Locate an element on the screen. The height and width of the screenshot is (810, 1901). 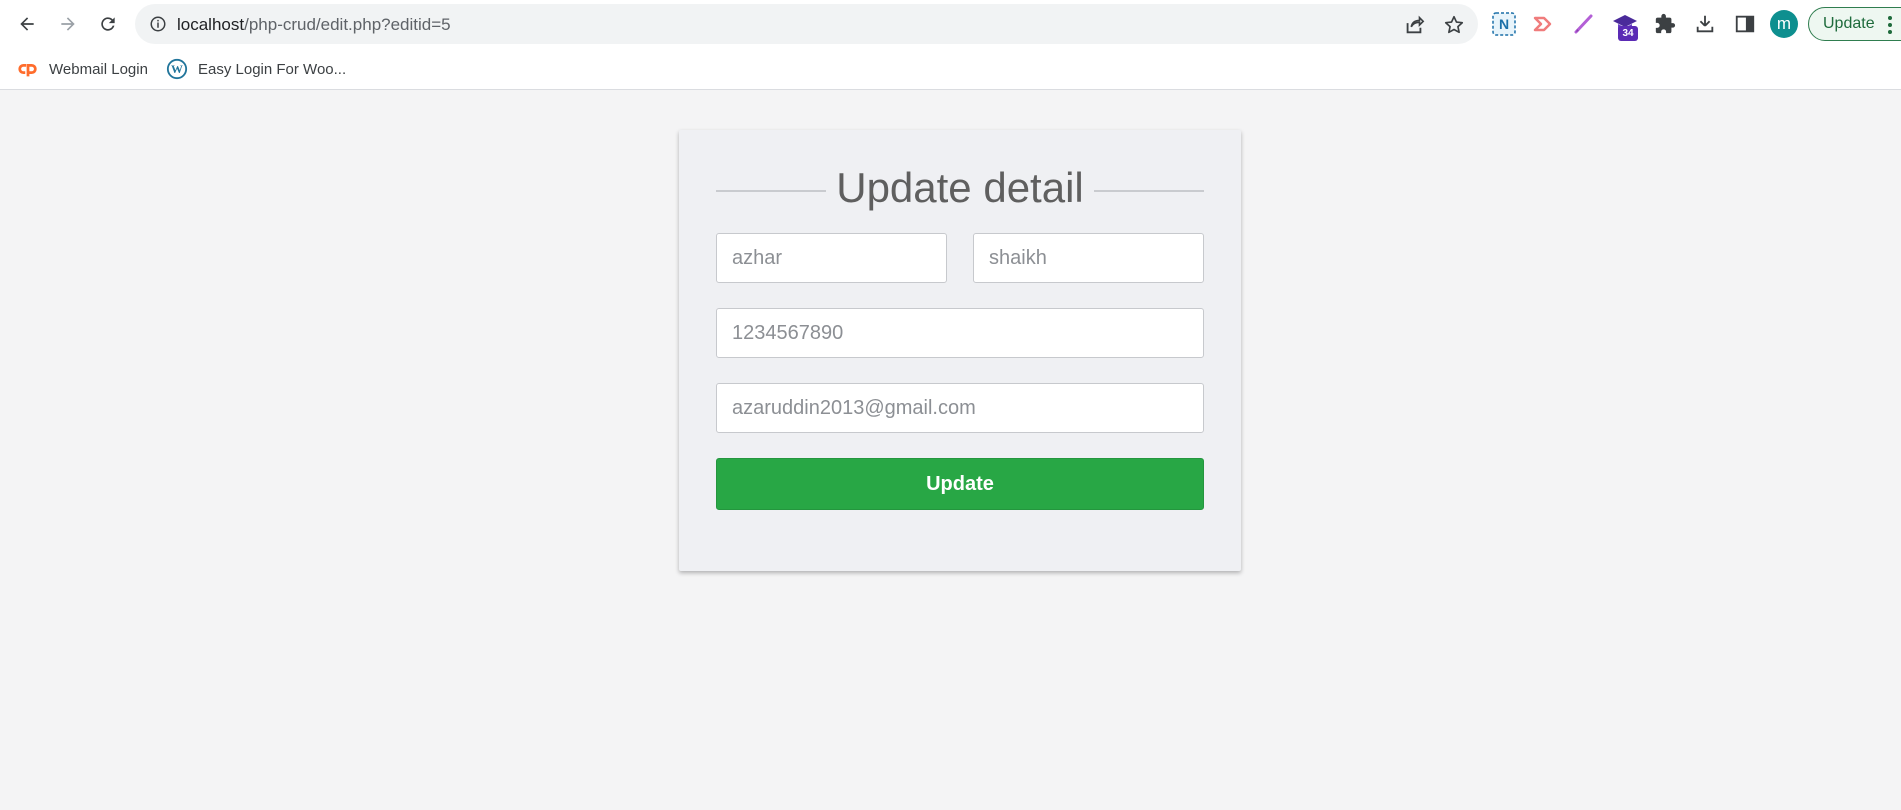
wordpress-icon: W is located at coordinates (177, 69).